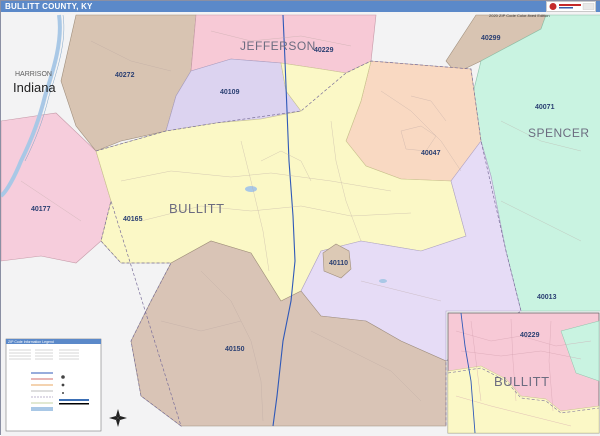 This screenshot has width=600, height=436. I want to click on publisher-logo, so click(571, 6).